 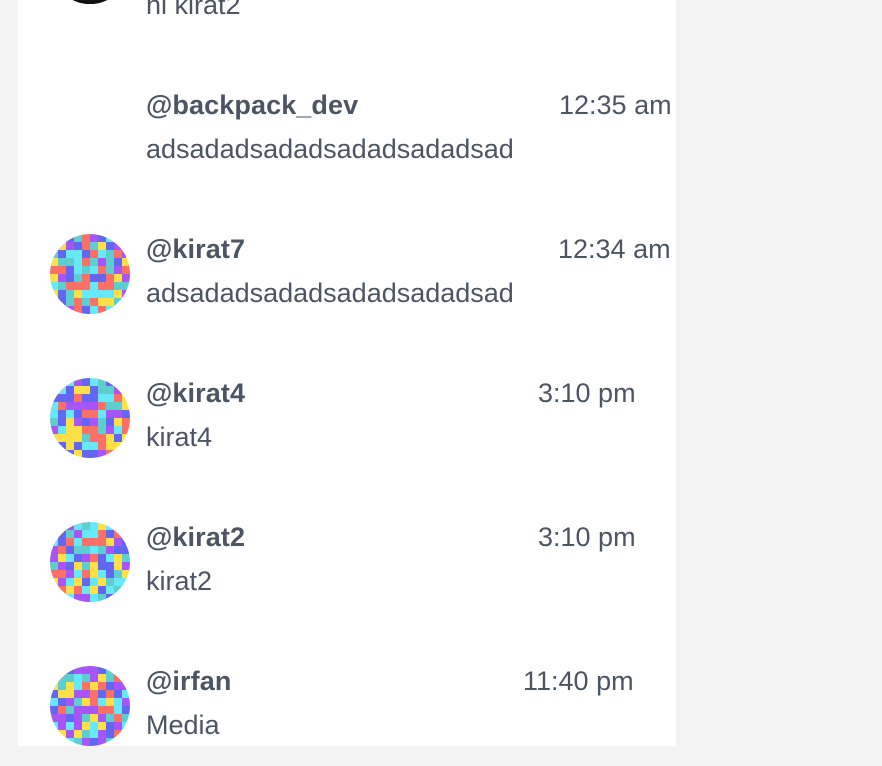 I want to click on message-text: adsadadsadadsadadsadadsad, so click(x=330, y=293).